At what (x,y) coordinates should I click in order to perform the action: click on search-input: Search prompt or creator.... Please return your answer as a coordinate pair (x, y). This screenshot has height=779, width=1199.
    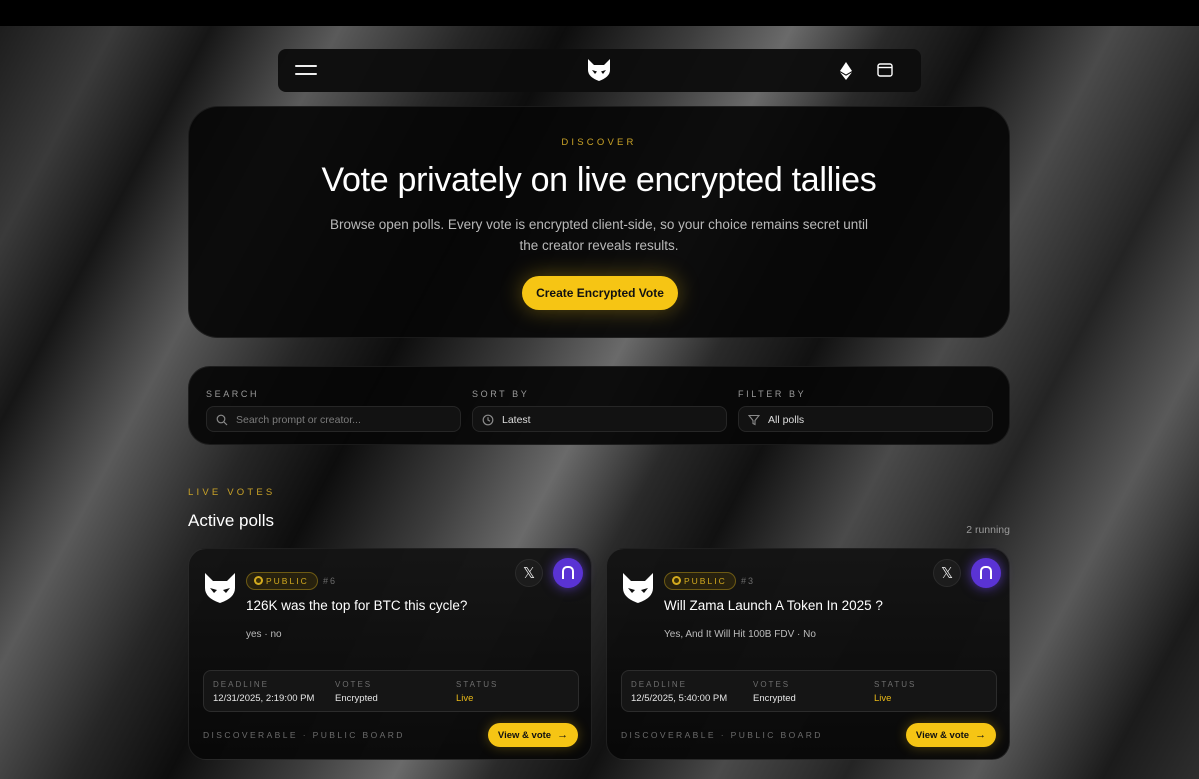
    Looking at the image, I should click on (333, 419).